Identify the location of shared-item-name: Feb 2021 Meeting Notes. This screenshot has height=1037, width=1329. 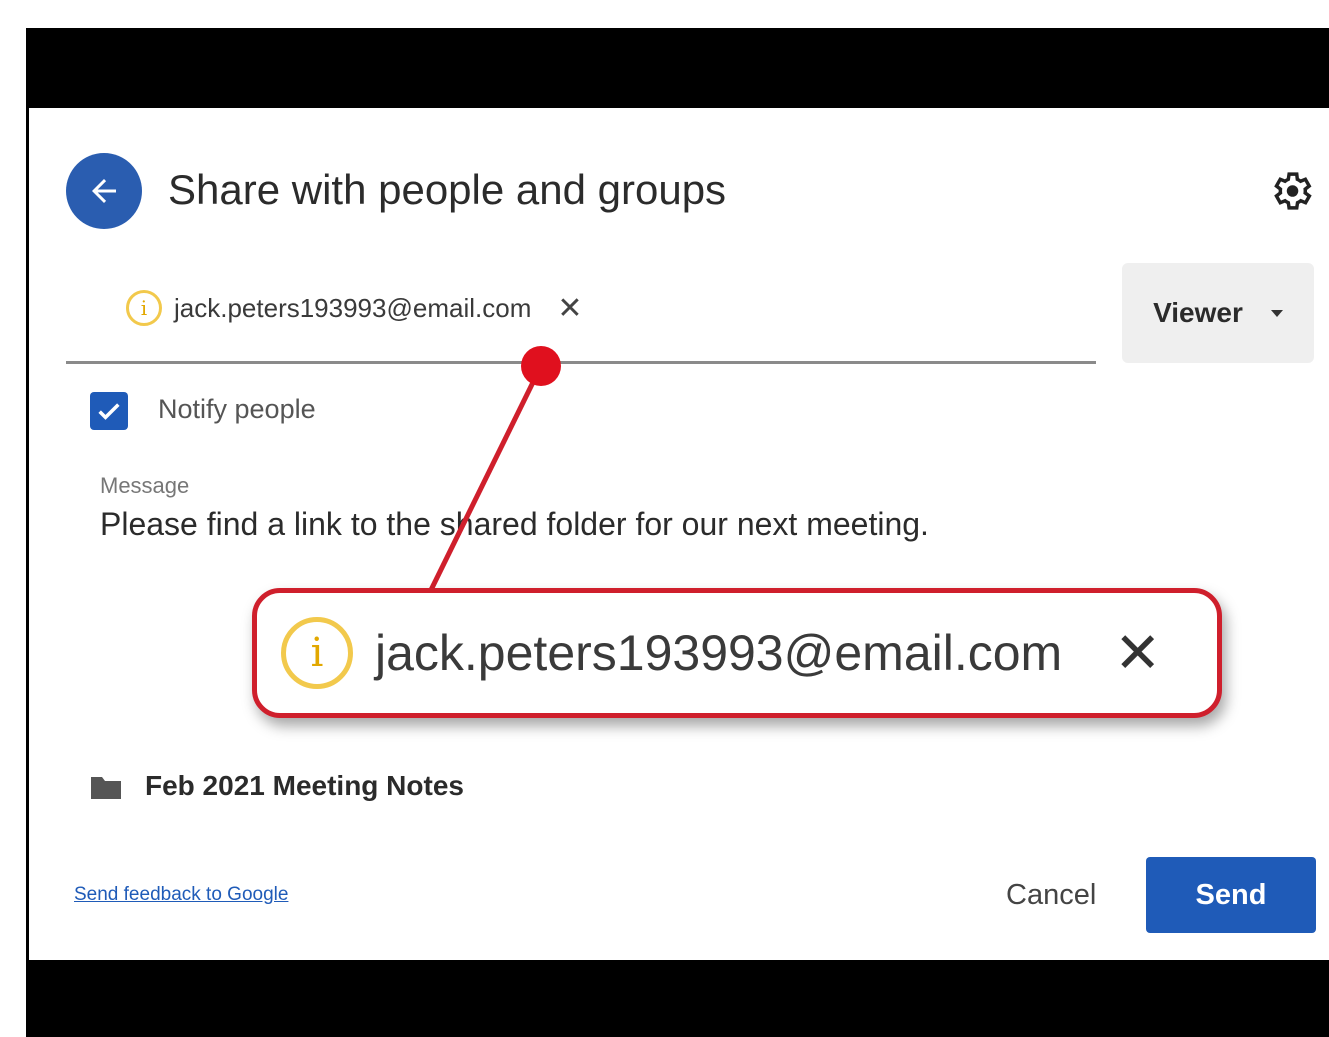
(304, 785).